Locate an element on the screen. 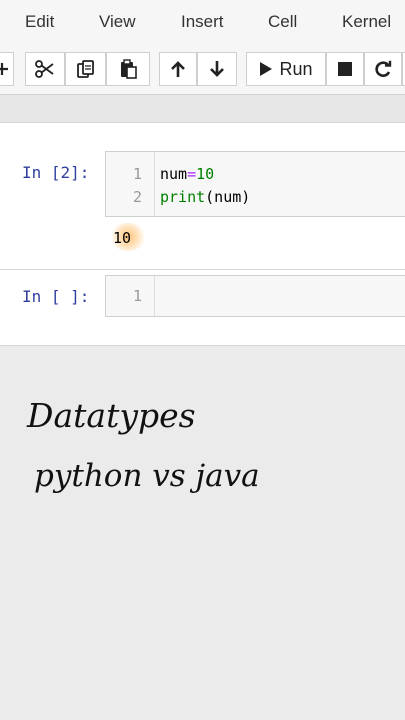 The image size is (405, 720). cell-1-editor: 1 2 num=10 print(num) is located at coordinates (255, 184).